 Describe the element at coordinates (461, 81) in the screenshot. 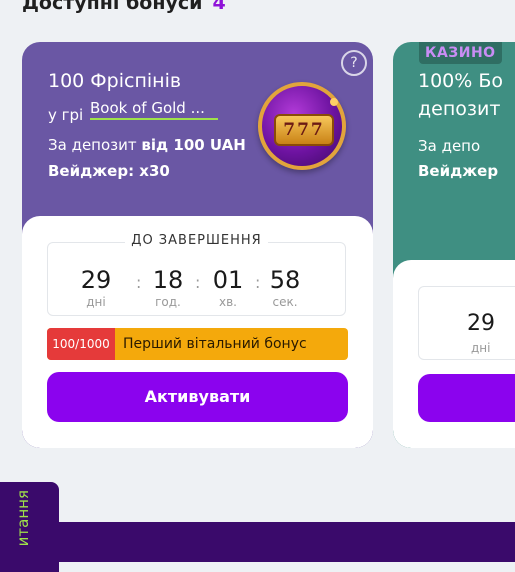

I see `offer-title: 100% Бо` at that location.